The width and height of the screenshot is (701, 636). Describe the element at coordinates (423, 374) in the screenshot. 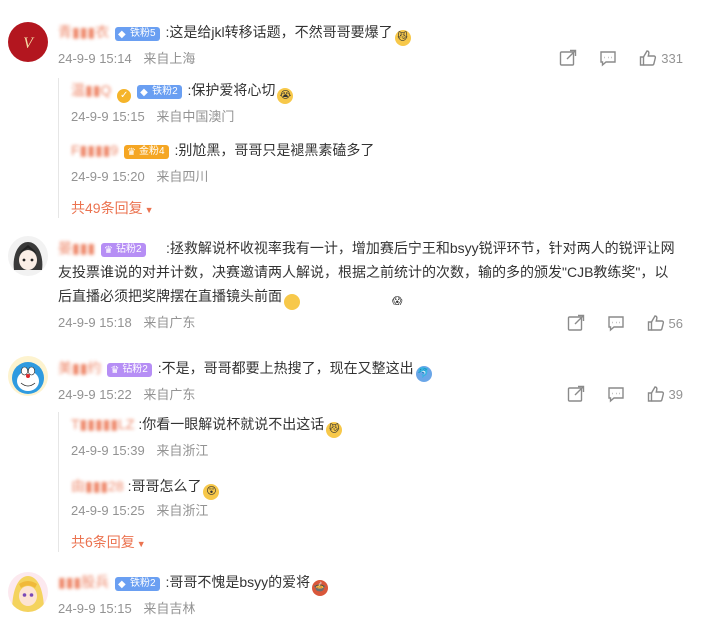

I see `emoji-icon: 🐬` at that location.